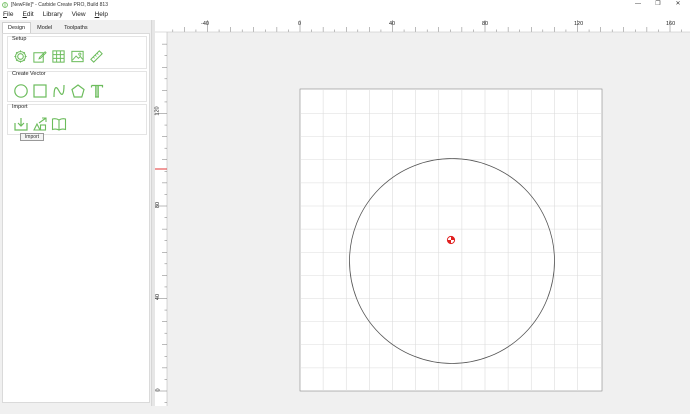 The image size is (690, 414). I want to click on y-tick-label: 80, so click(158, 205).